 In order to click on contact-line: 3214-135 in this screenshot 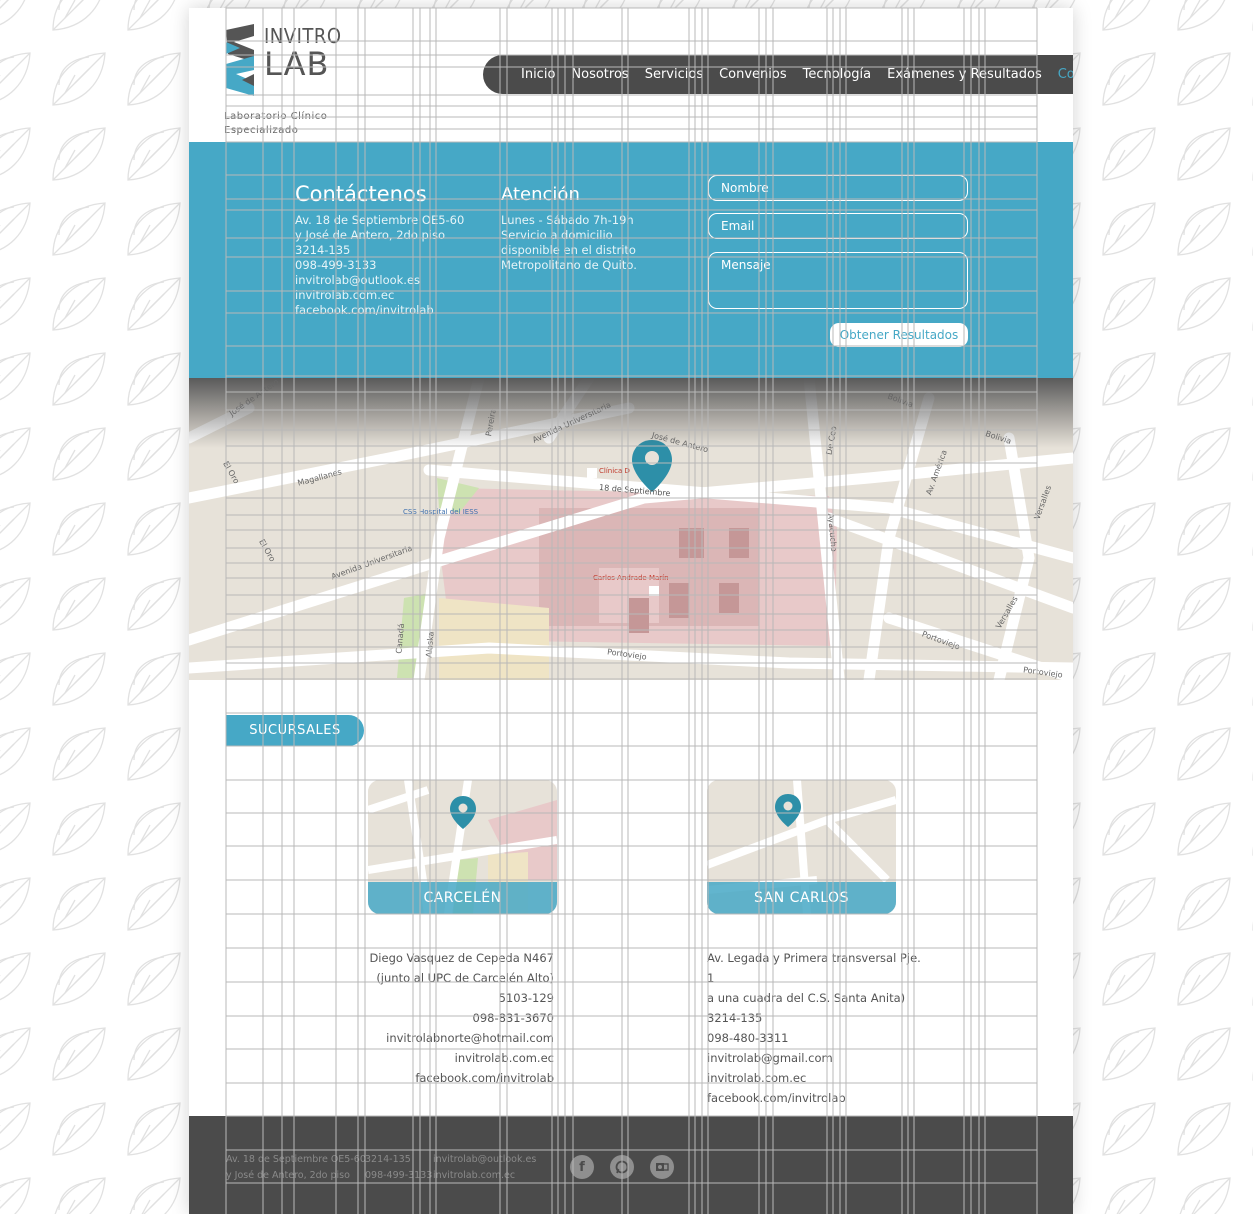, I will do `click(323, 250)`.